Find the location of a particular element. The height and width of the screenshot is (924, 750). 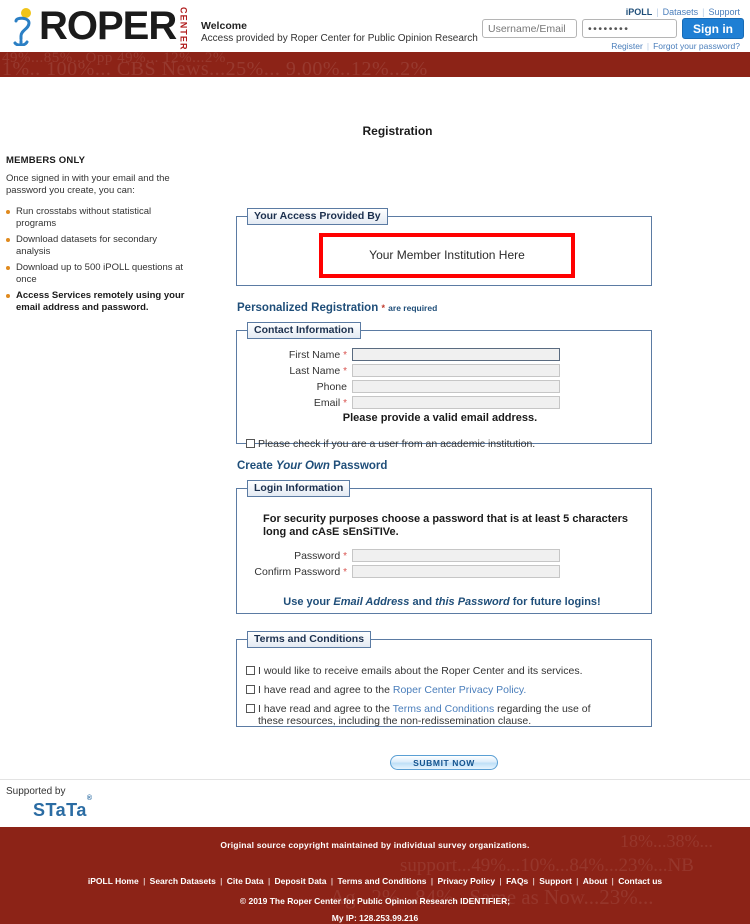

field-row-email: Email * is located at coordinates (444, 402).